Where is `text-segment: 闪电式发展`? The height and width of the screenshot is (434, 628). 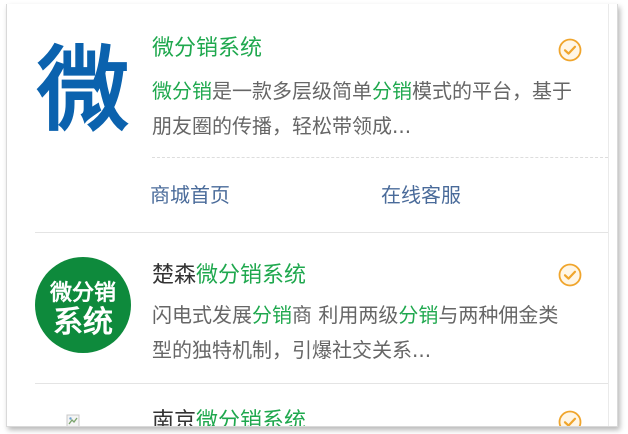
text-segment: 闪电式发展 is located at coordinates (202, 315).